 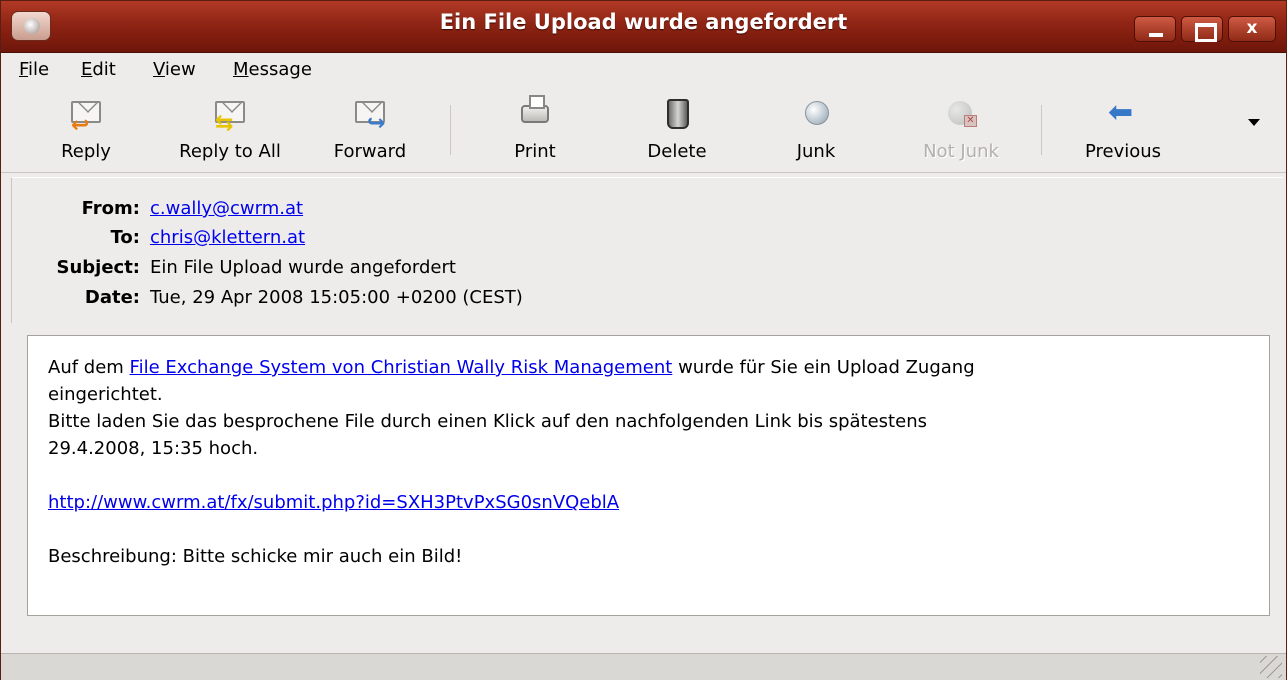 I want to click on junk-label: Junk, so click(x=816, y=151).